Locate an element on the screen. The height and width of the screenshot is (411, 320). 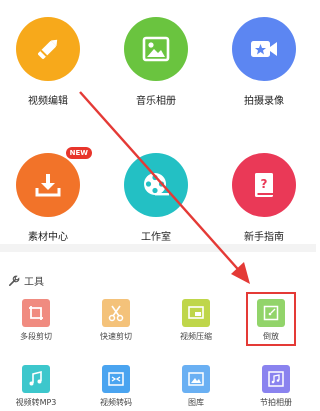
compress-icon is located at coordinates (196, 312).